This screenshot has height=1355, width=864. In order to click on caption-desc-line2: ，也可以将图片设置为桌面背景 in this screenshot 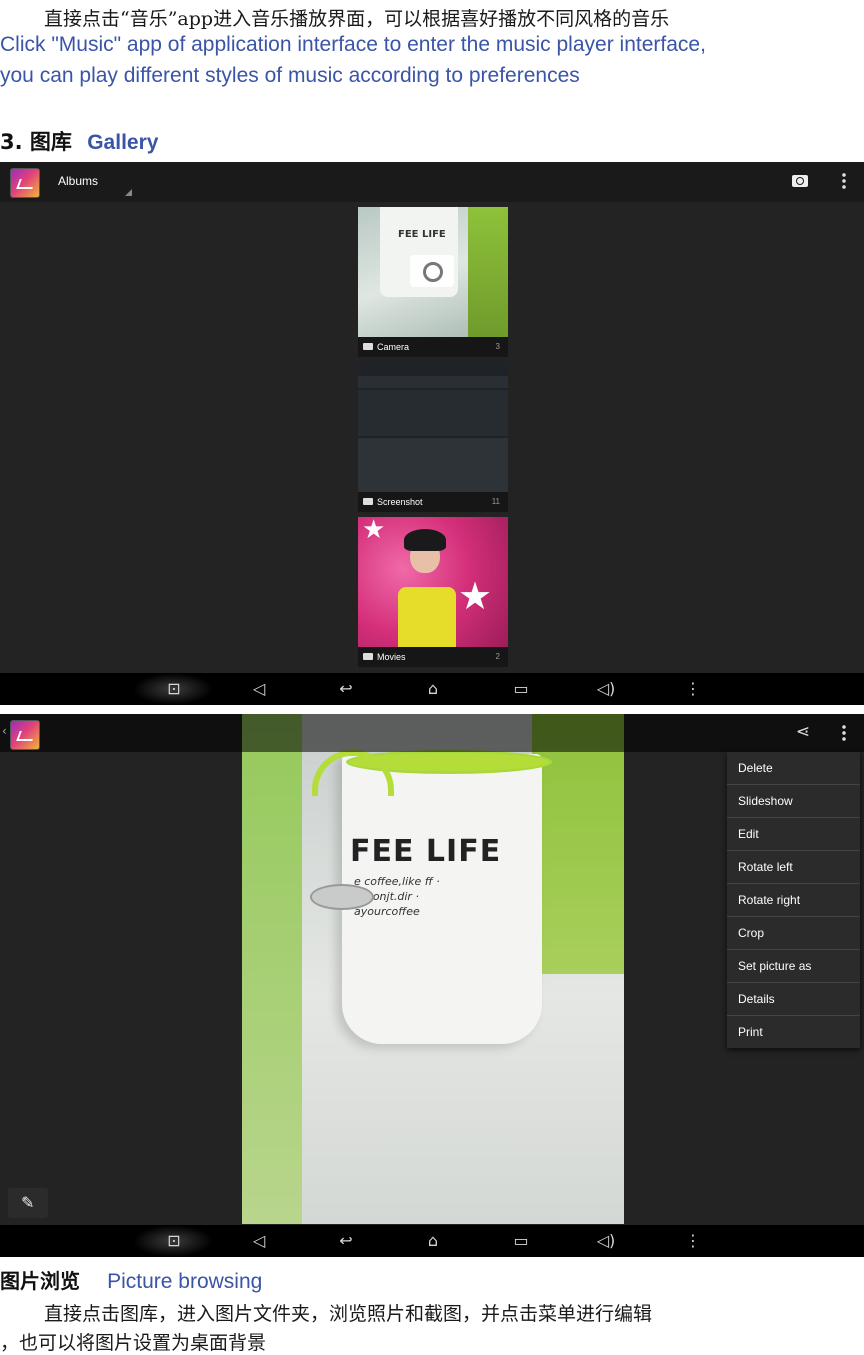, I will do `click(133, 1343)`.